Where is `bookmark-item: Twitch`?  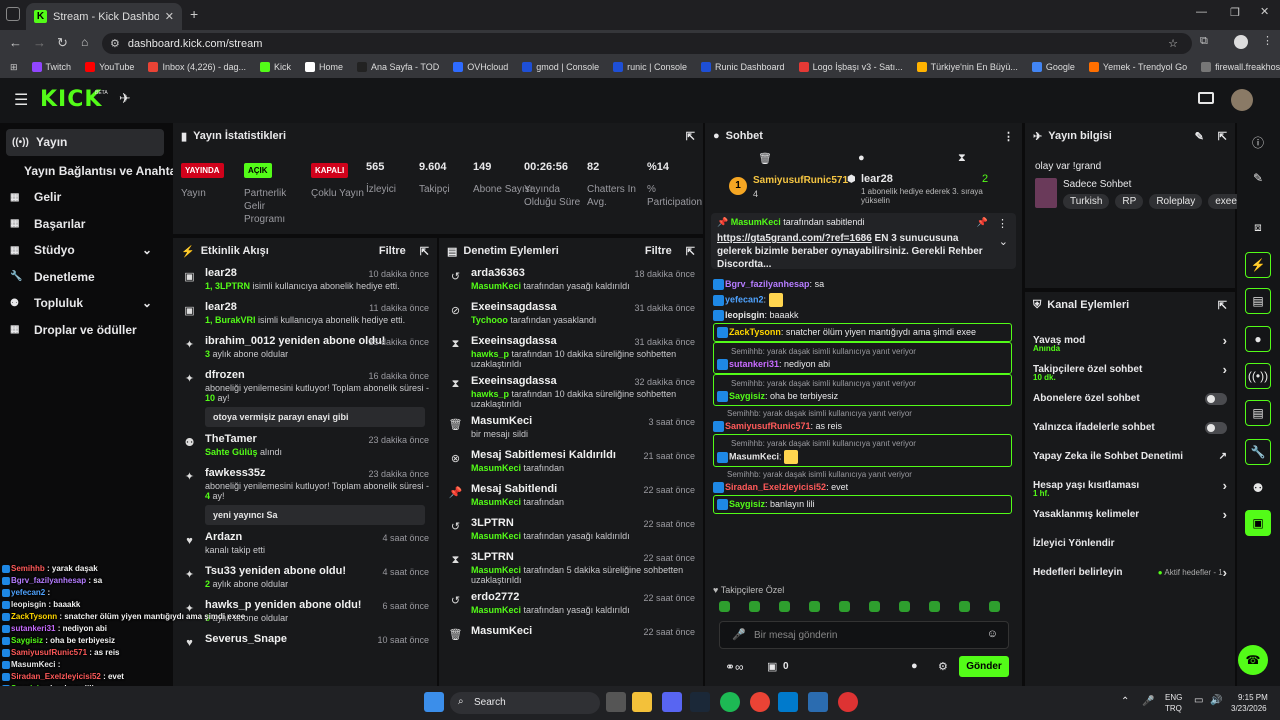
bookmark-item: Twitch is located at coordinates (51, 67).